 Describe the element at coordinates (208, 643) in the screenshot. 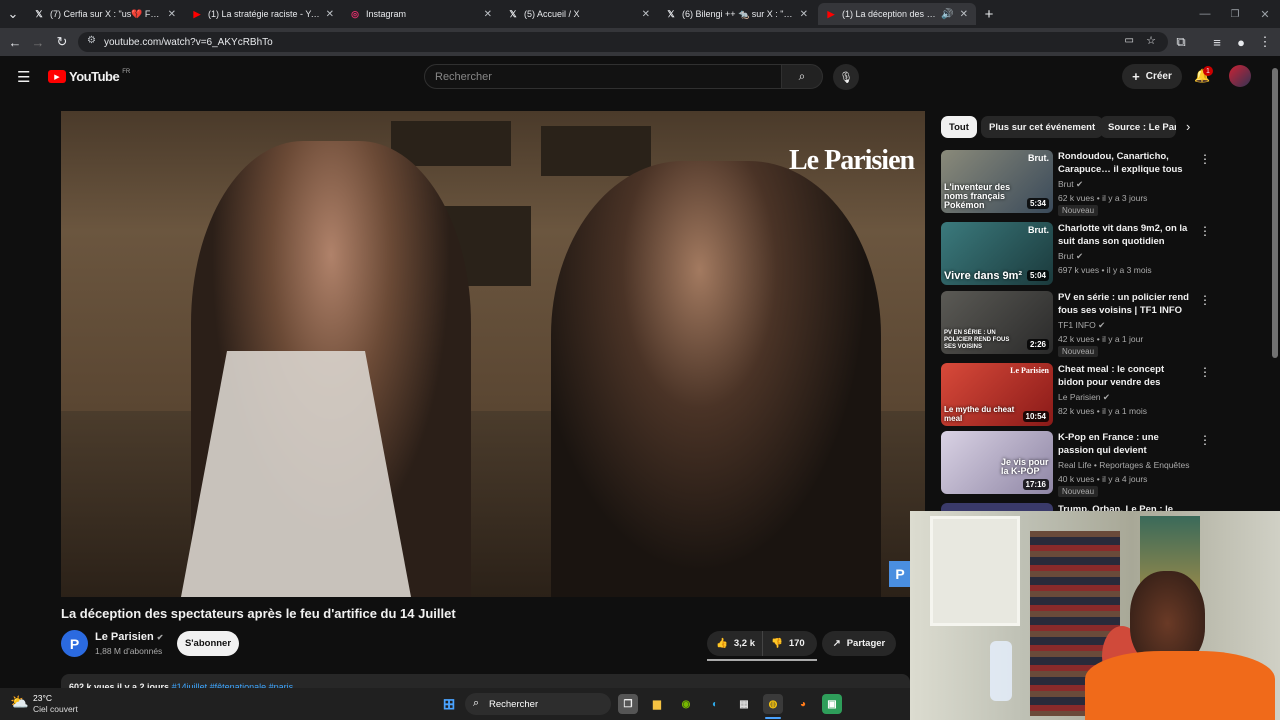

I see `subscribe-button: S'abonner` at that location.